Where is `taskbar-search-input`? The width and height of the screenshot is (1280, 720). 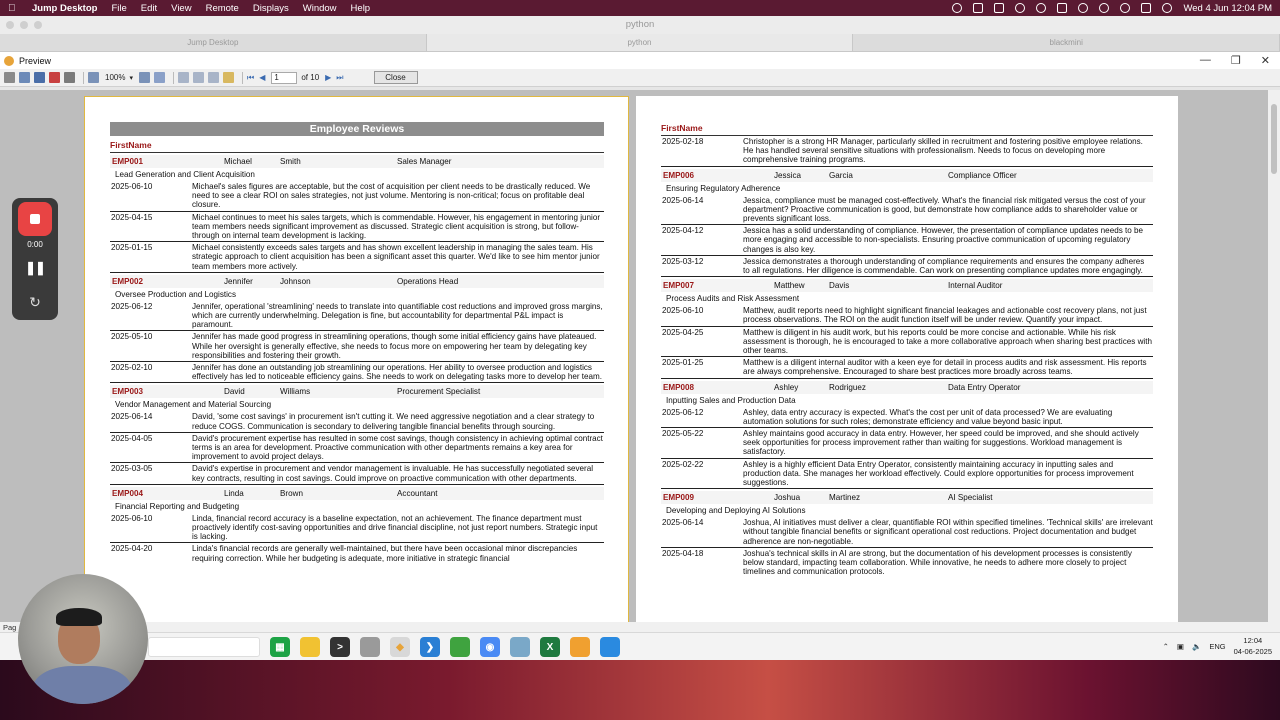
taskbar-search-input is located at coordinates (204, 647).